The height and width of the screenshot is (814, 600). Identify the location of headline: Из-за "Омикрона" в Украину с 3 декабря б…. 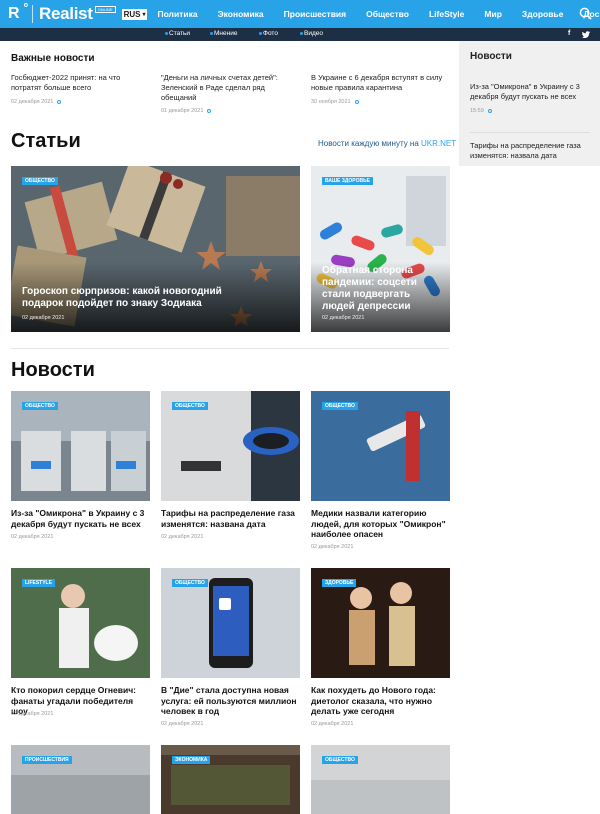
(525, 91).